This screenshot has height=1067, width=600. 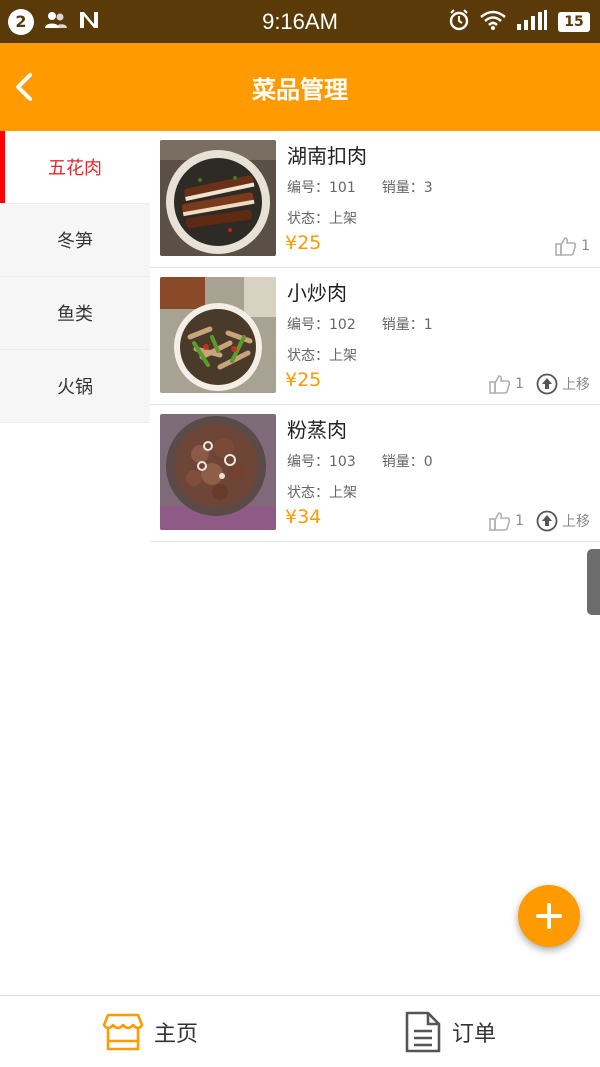 What do you see at coordinates (321, 462) in the screenshot?
I see `dish-number: 编号：103` at bounding box center [321, 462].